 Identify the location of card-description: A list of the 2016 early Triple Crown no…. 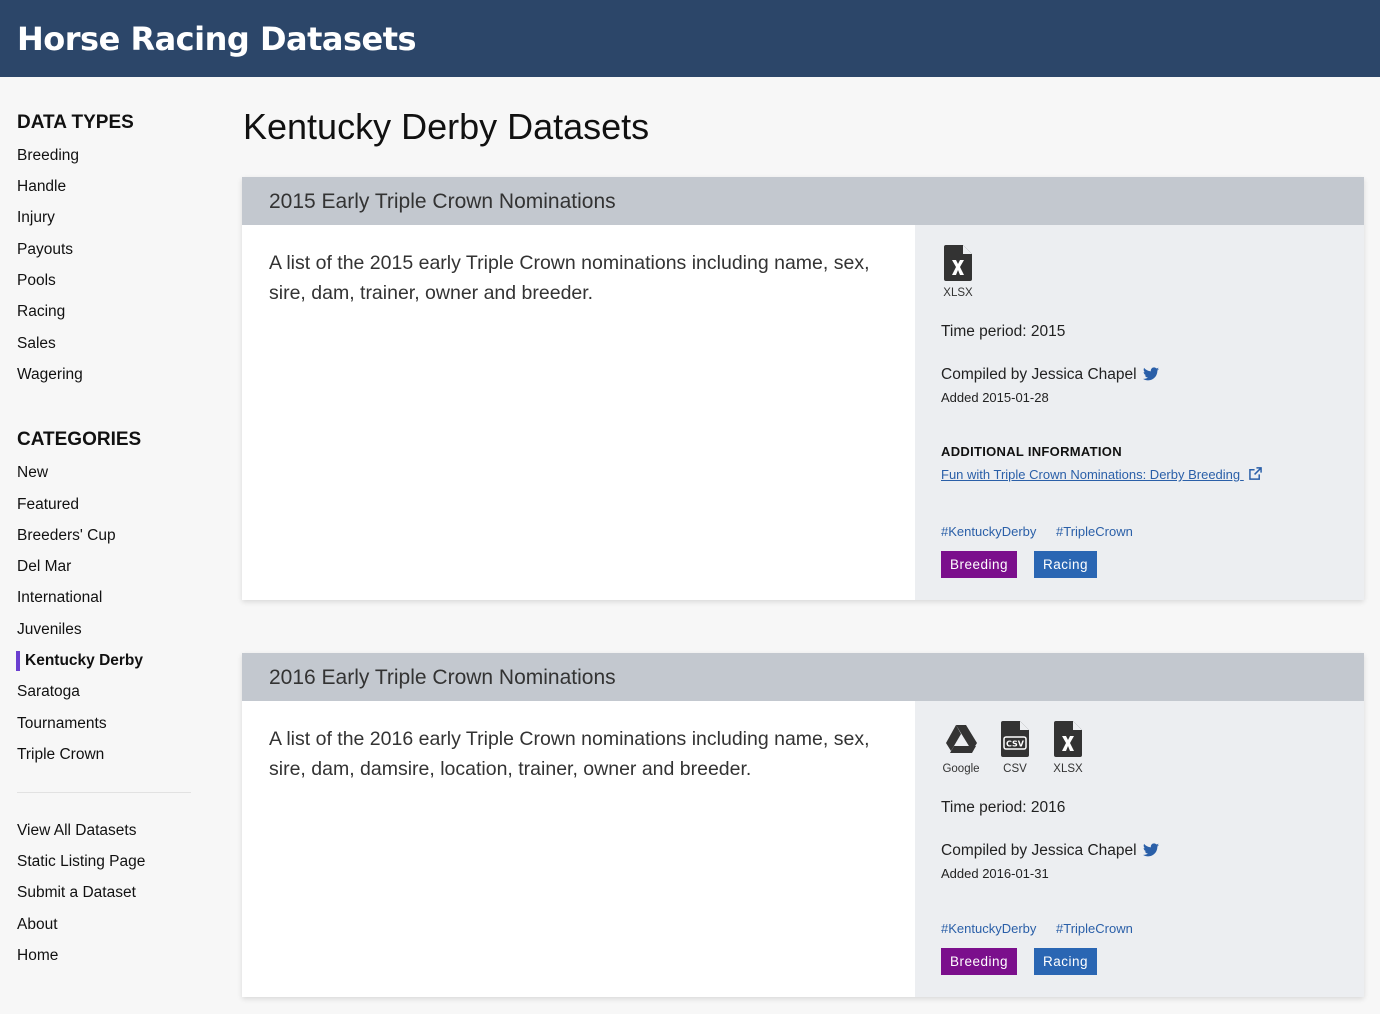
(569, 754).